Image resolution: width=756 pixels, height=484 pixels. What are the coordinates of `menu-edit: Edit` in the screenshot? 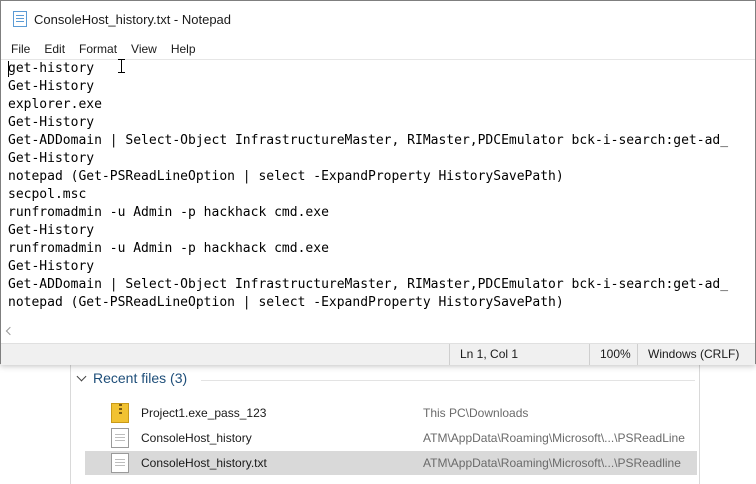 It's located at (54, 49).